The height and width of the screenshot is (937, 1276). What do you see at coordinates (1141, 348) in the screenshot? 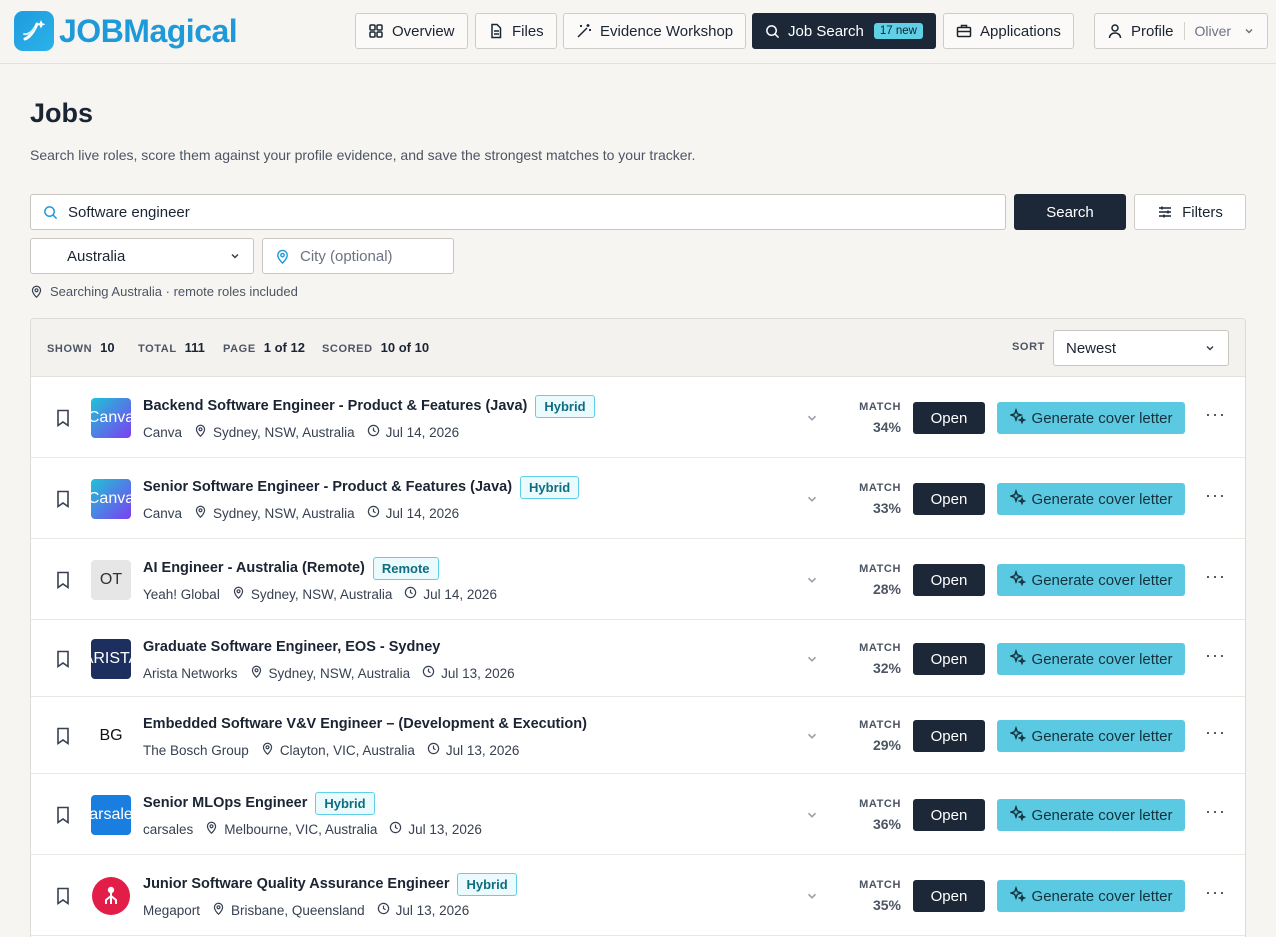
I see `sort-select: Newest` at bounding box center [1141, 348].